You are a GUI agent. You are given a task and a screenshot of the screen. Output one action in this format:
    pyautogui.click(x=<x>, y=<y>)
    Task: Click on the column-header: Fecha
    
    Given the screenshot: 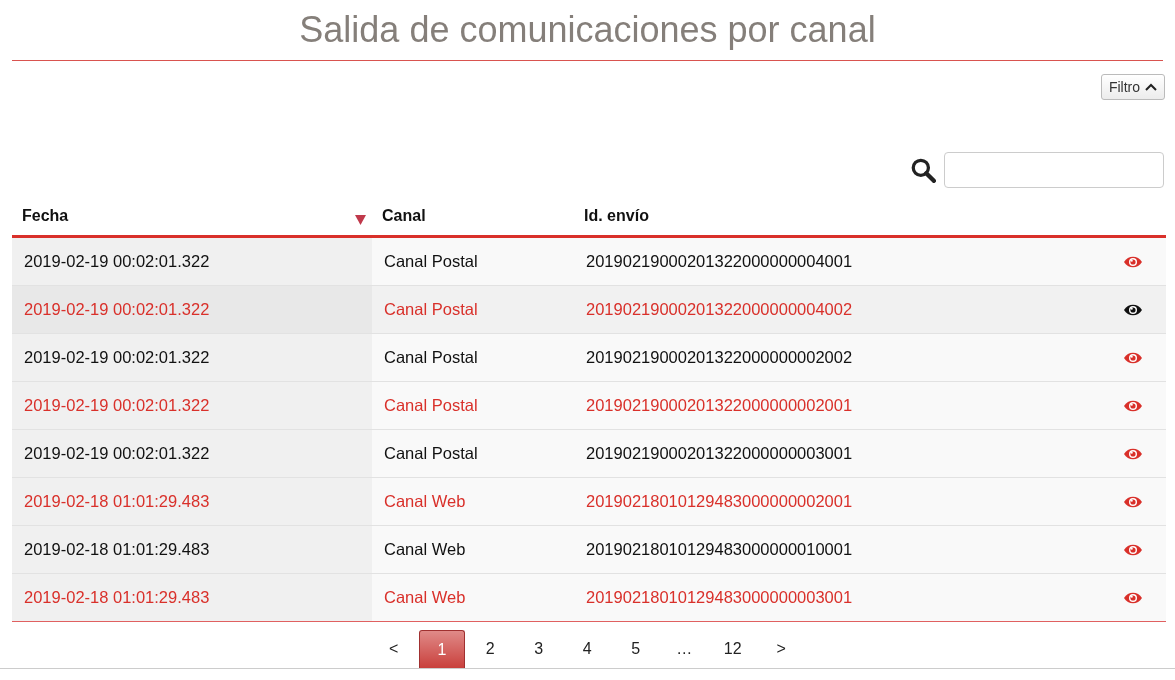 What is the action you would take?
    pyautogui.click(x=192, y=216)
    